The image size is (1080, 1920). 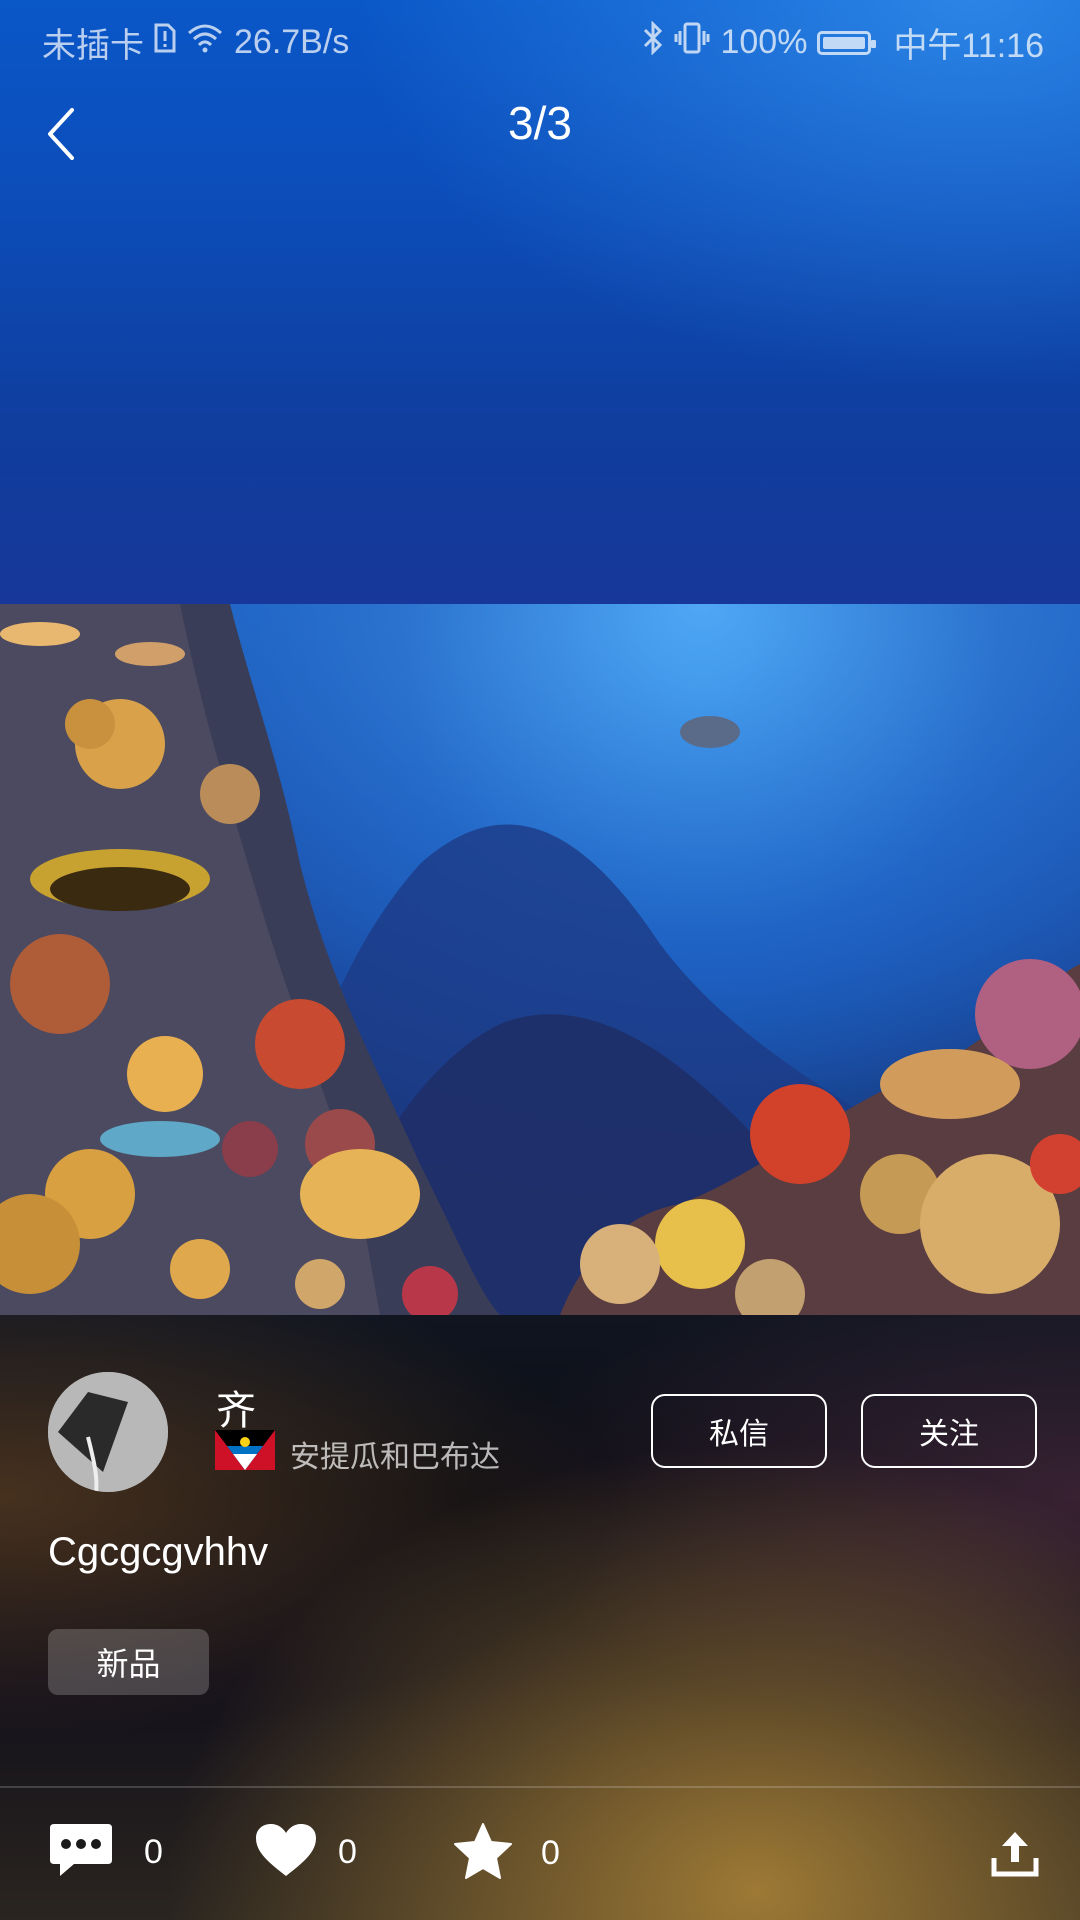 What do you see at coordinates (653, 42) in the screenshot?
I see `bluetooth-icon` at bounding box center [653, 42].